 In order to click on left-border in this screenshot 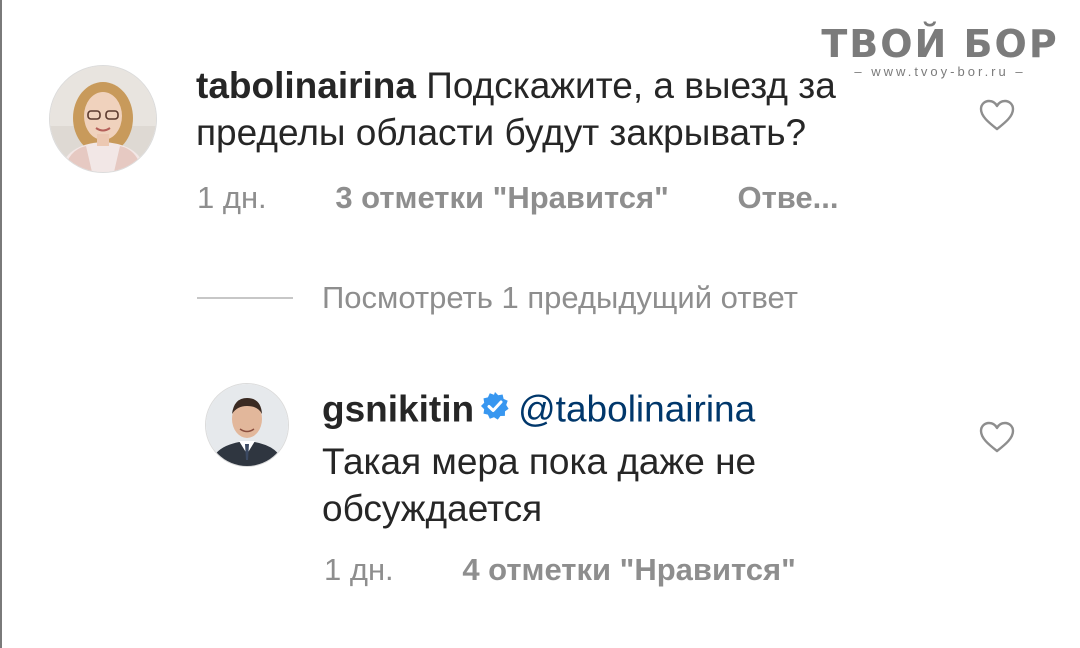, I will do `click(1, 324)`.